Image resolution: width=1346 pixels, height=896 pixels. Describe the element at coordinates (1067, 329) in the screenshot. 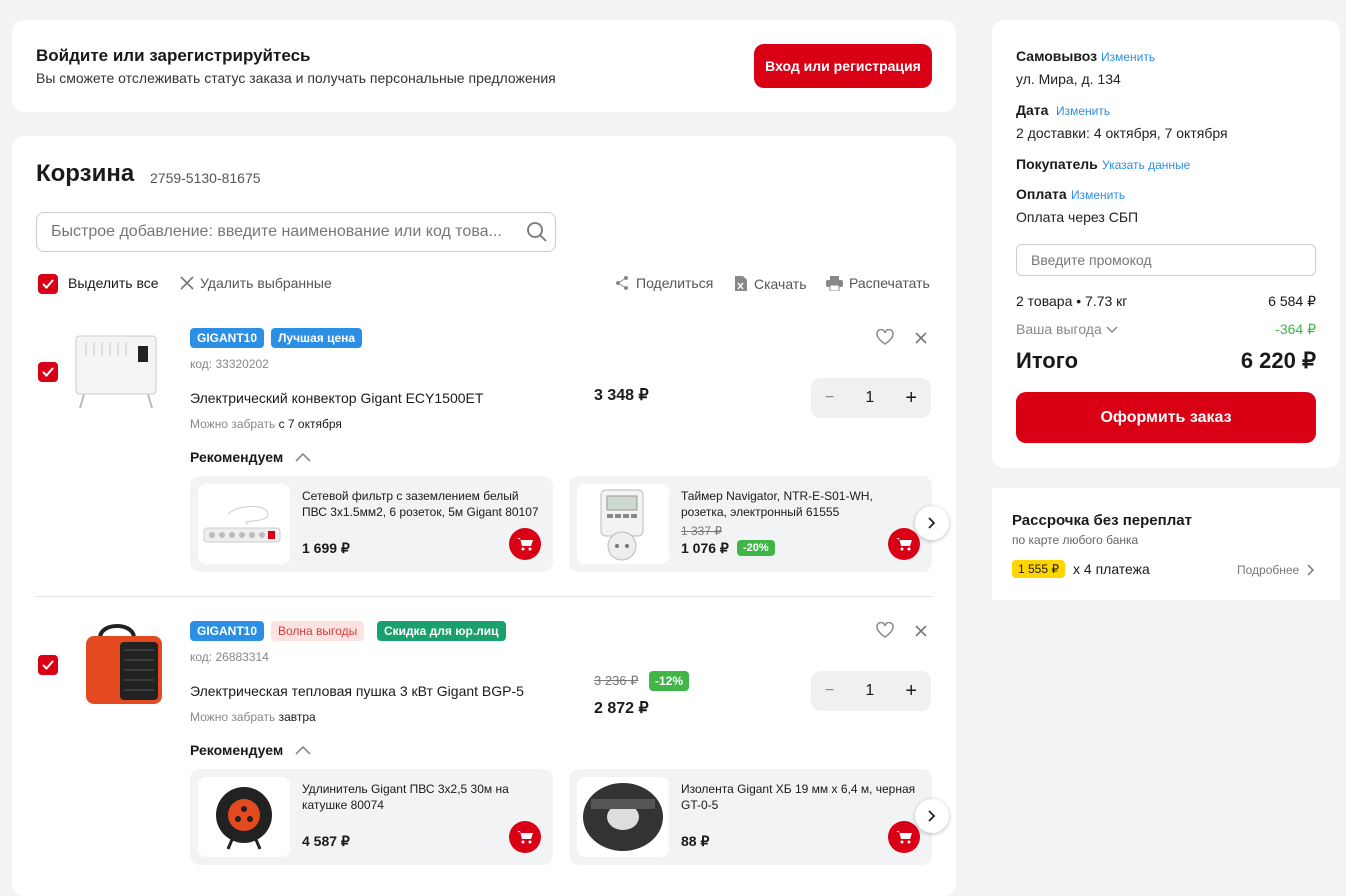

I see `benefit-label: Ваша выгода` at that location.